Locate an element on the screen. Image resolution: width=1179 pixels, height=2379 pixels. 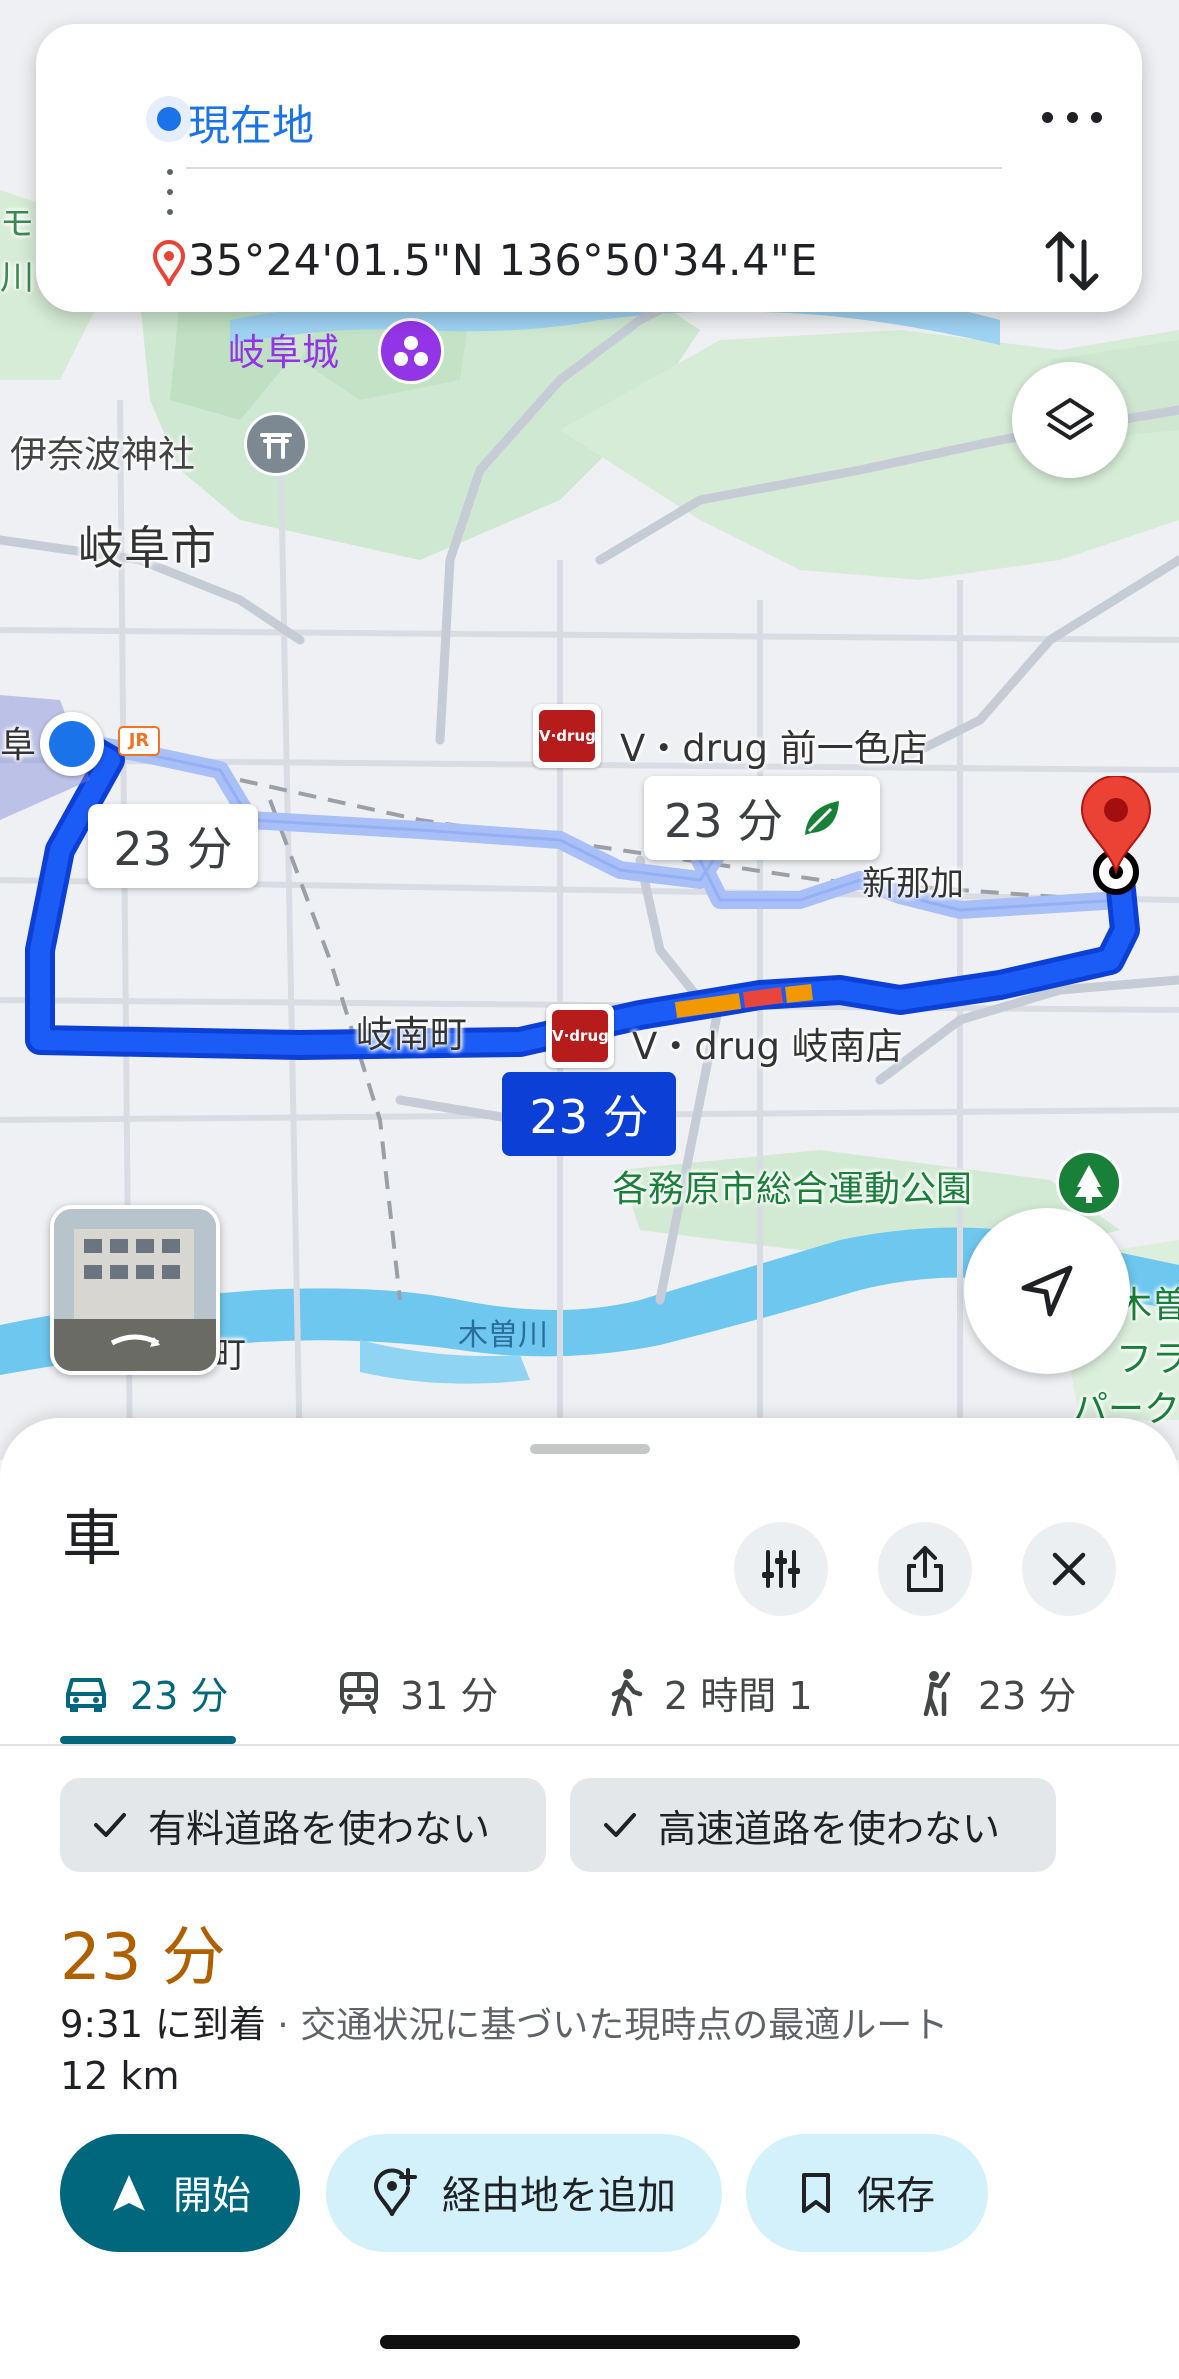
navigation-arrow-icon is located at coordinates (1047, 1291).